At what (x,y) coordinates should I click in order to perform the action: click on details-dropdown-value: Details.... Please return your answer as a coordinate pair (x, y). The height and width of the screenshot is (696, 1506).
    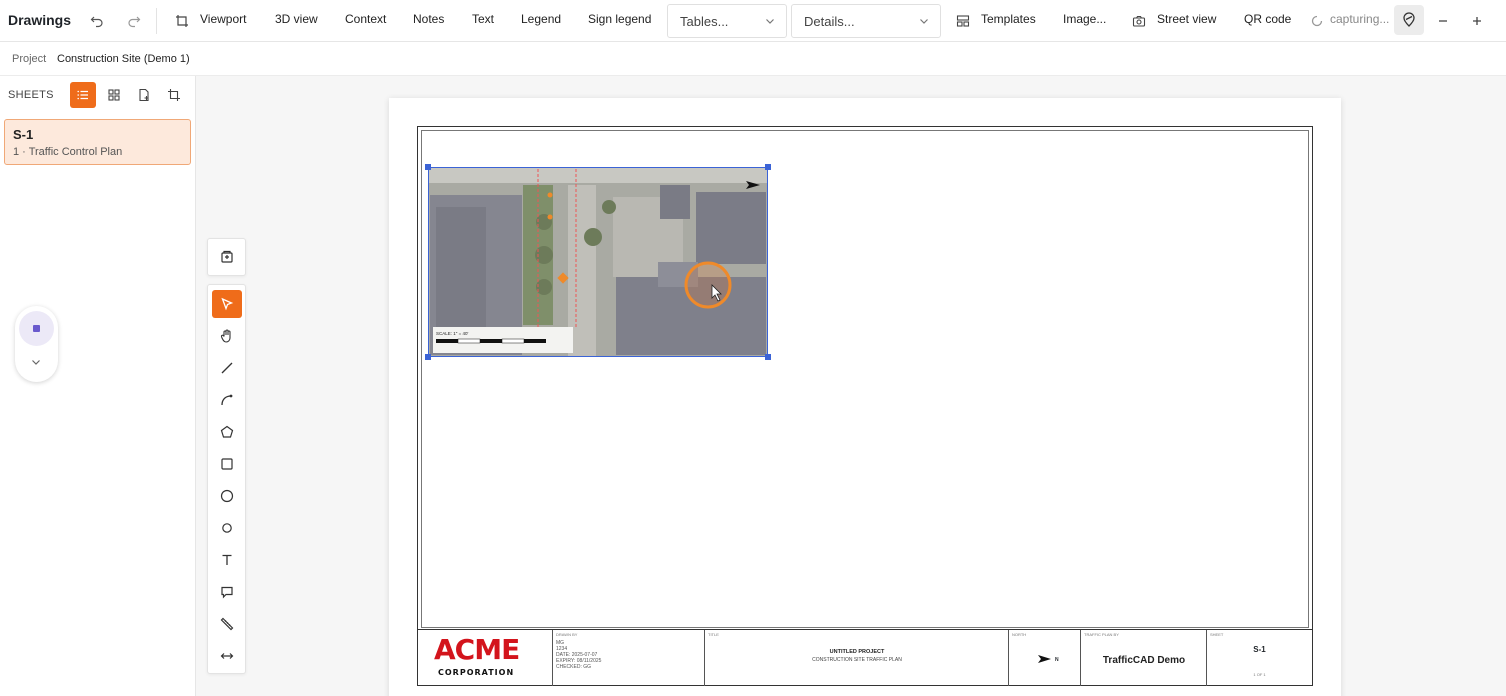
    Looking at the image, I should click on (829, 21).